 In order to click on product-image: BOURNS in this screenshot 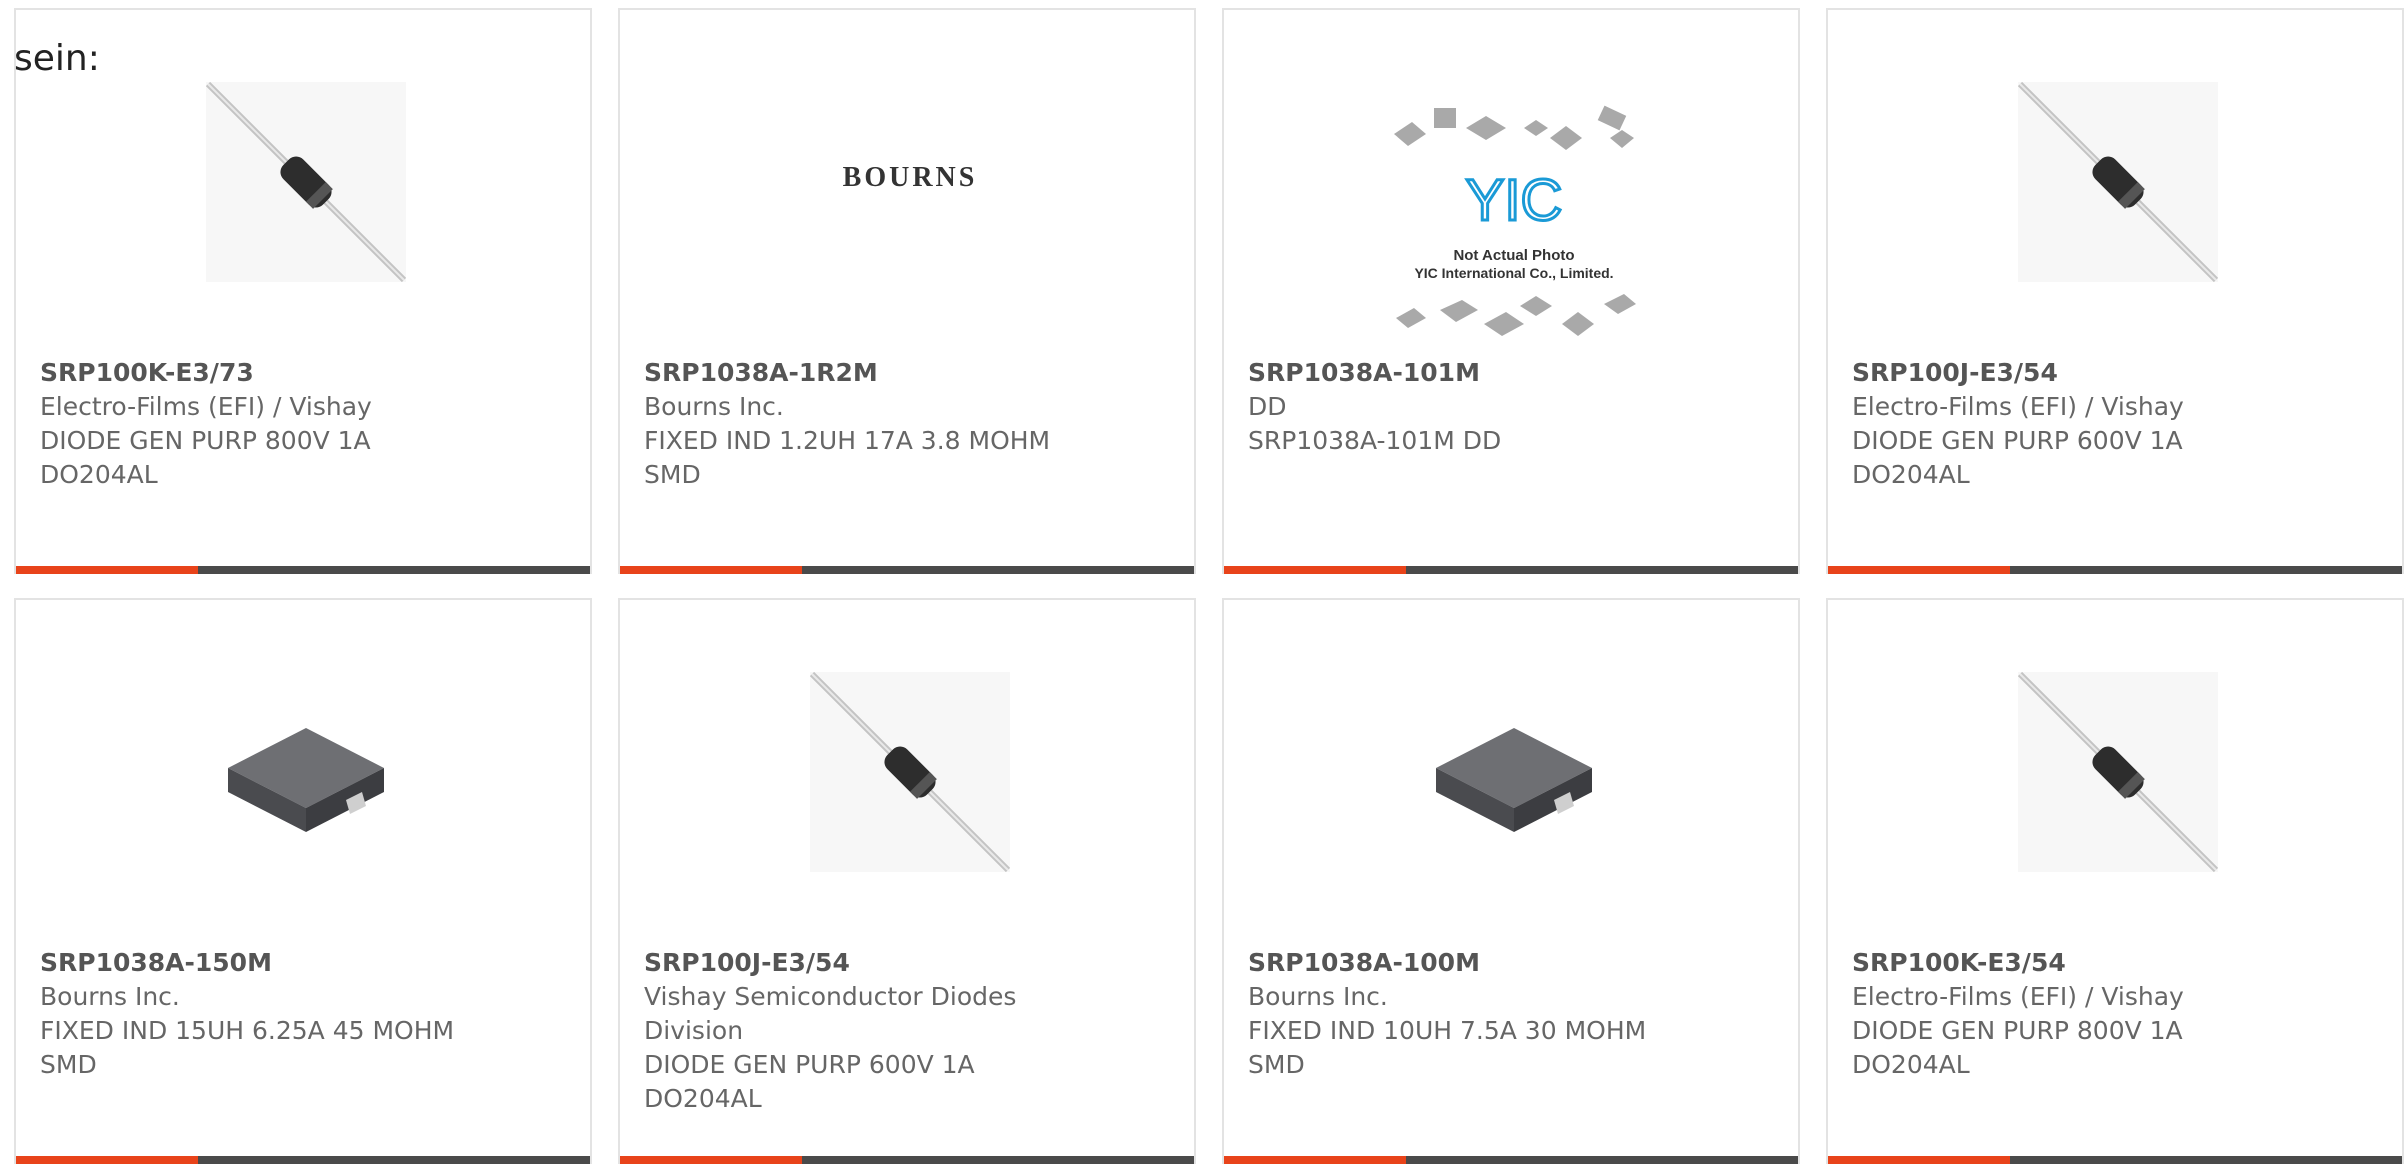, I will do `click(910, 175)`.